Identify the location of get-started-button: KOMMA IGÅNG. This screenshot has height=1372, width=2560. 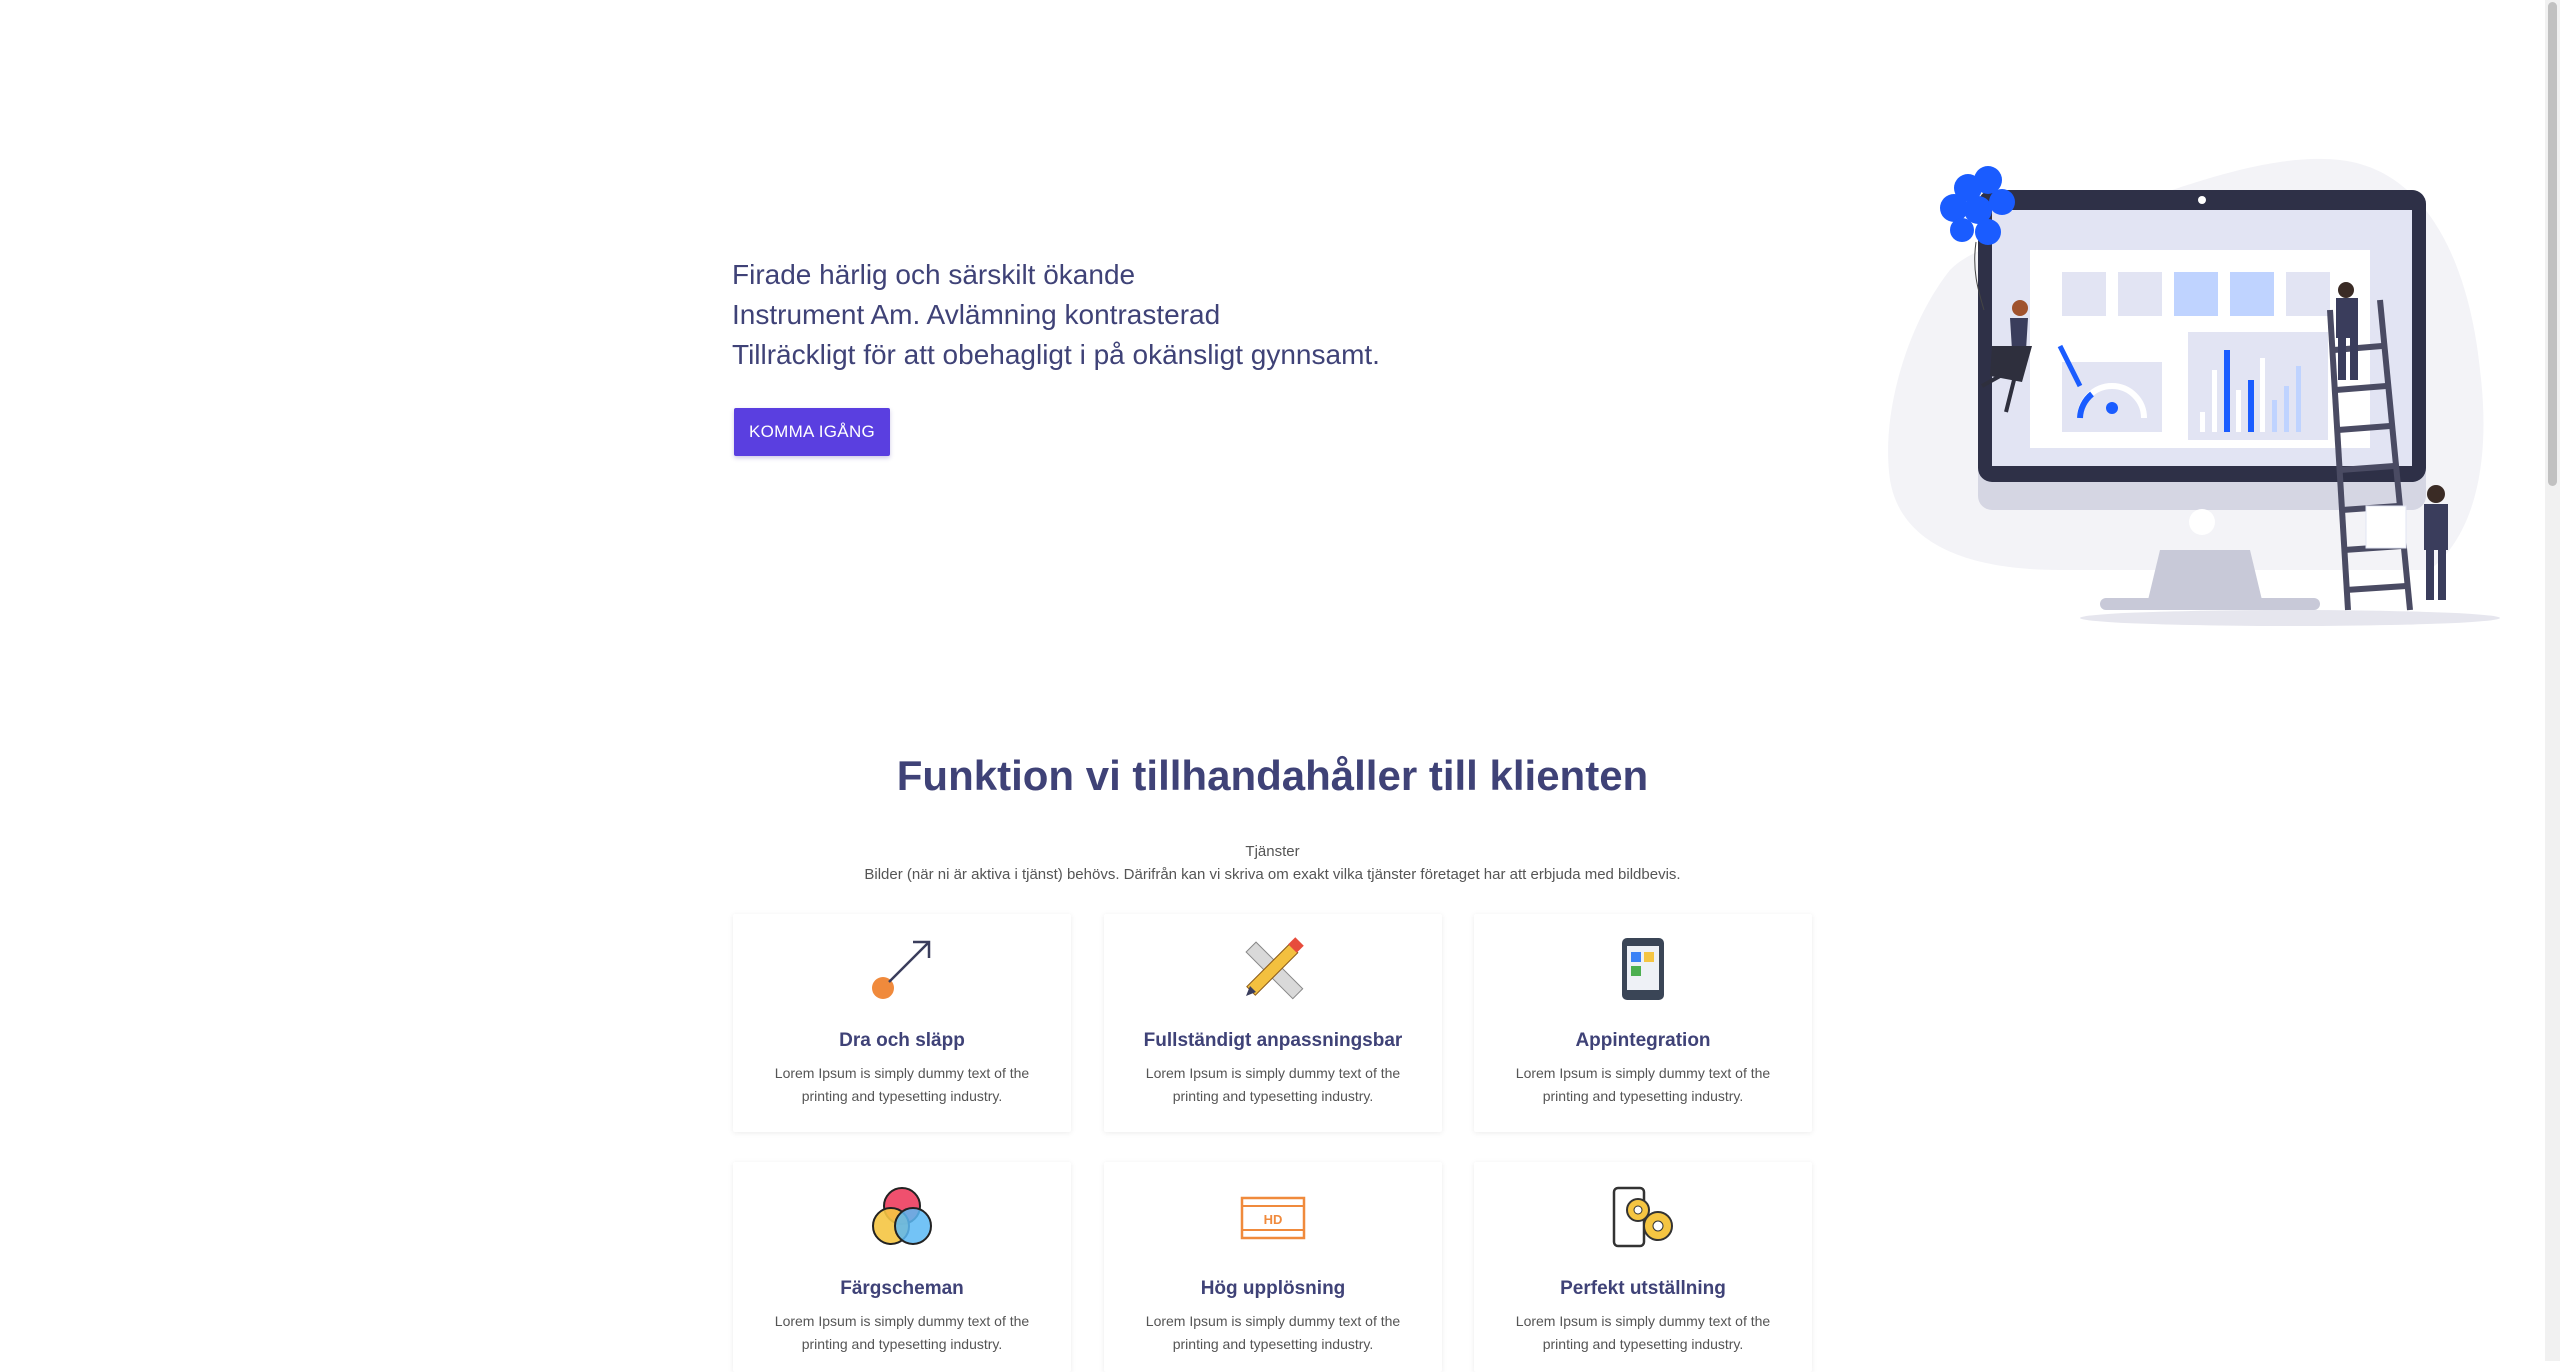
(812, 432).